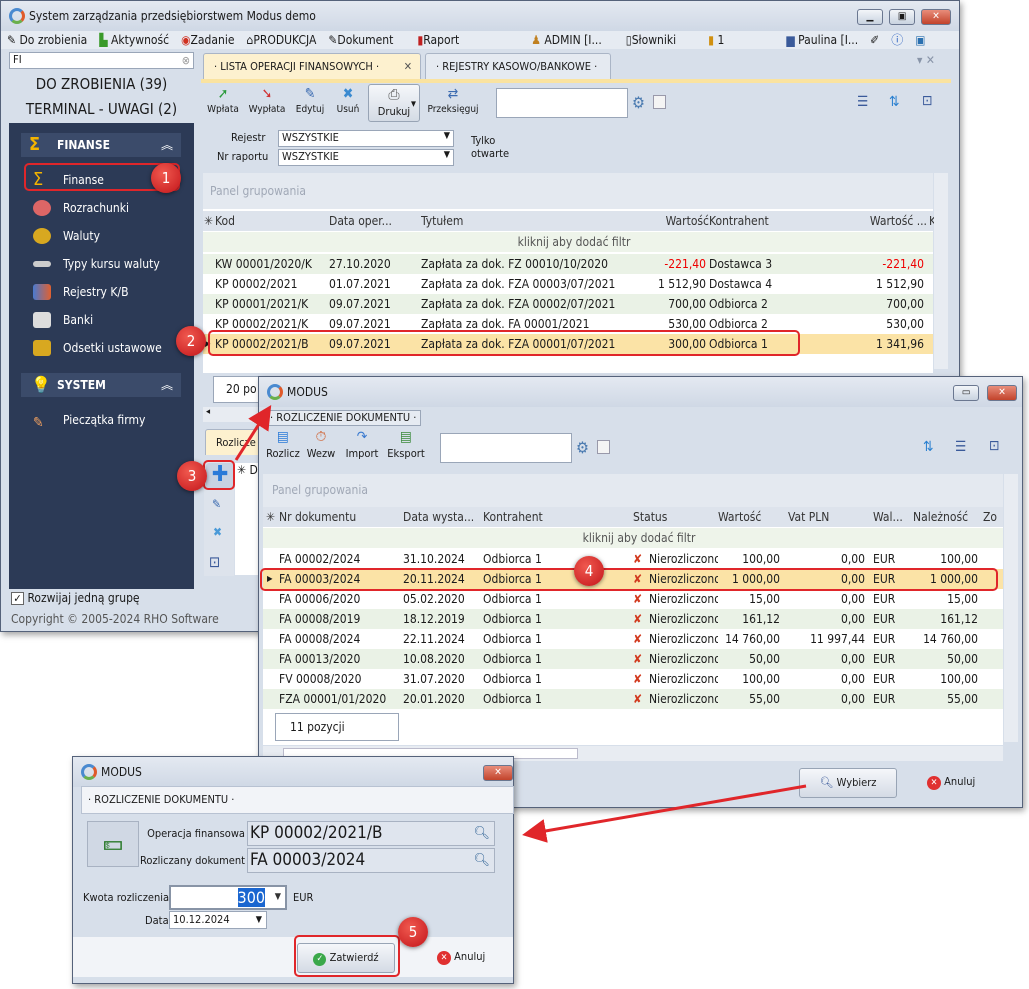  Describe the element at coordinates (192, 476) in the screenshot. I see `step-badge-3: 3` at that location.